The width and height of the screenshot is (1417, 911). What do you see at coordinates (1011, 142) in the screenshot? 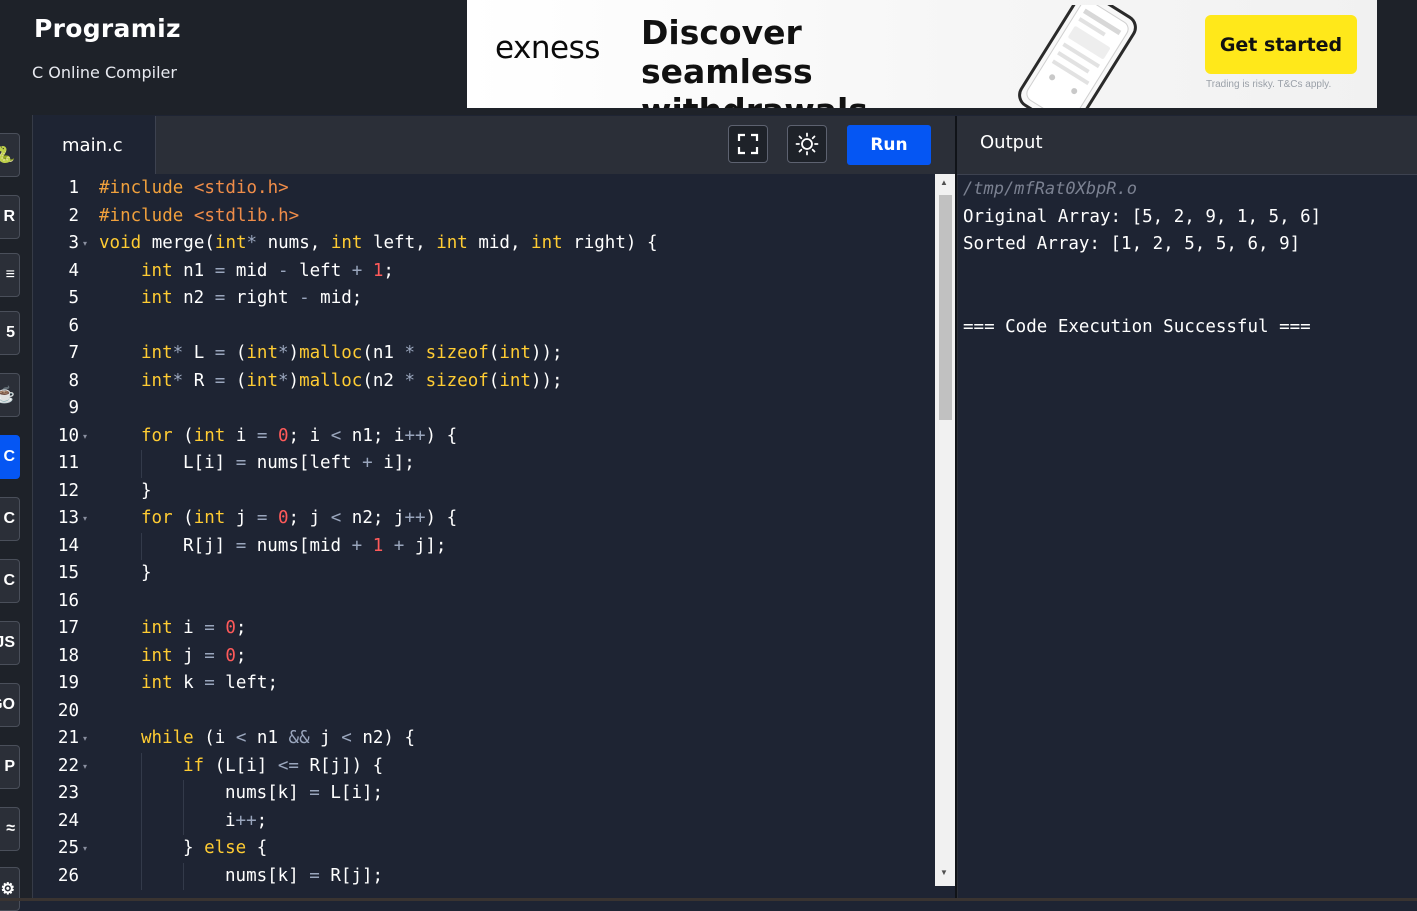
I see `output-title: Output` at bounding box center [1011, 142].